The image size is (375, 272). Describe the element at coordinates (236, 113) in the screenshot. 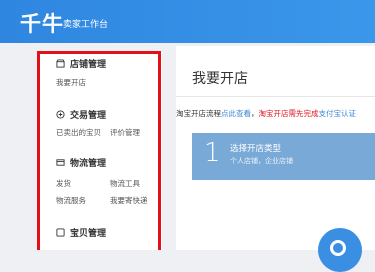

I see `process-link: 点此查看` at that location.